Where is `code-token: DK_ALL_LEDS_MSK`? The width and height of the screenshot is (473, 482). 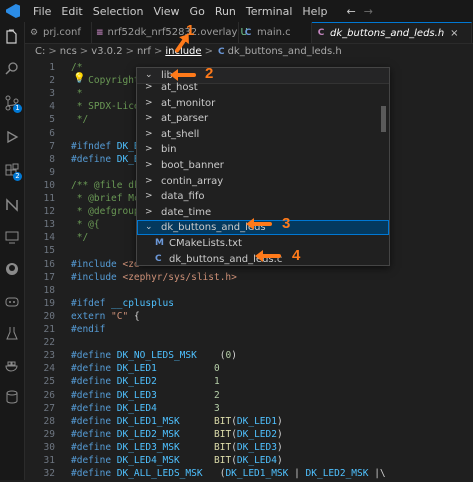 code-token: DK_ALL_LEDS_MSK is located at coordinates (157, 474).